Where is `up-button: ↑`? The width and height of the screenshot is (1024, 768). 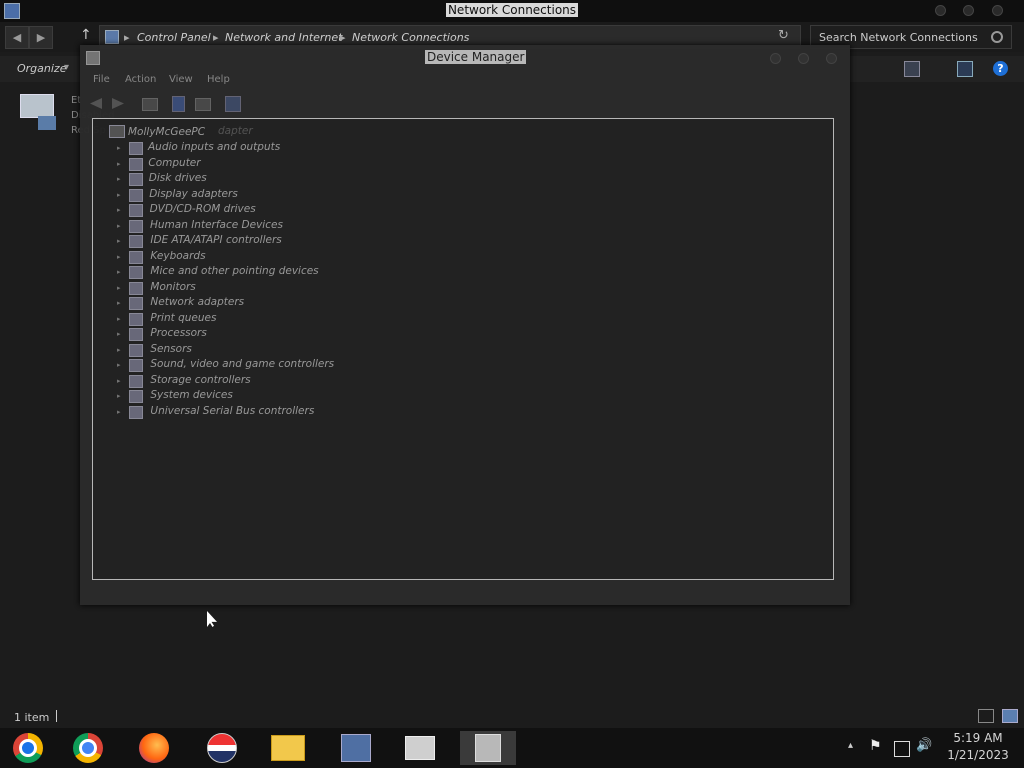 up-button: ↑ is located at coordinates (86, 35).